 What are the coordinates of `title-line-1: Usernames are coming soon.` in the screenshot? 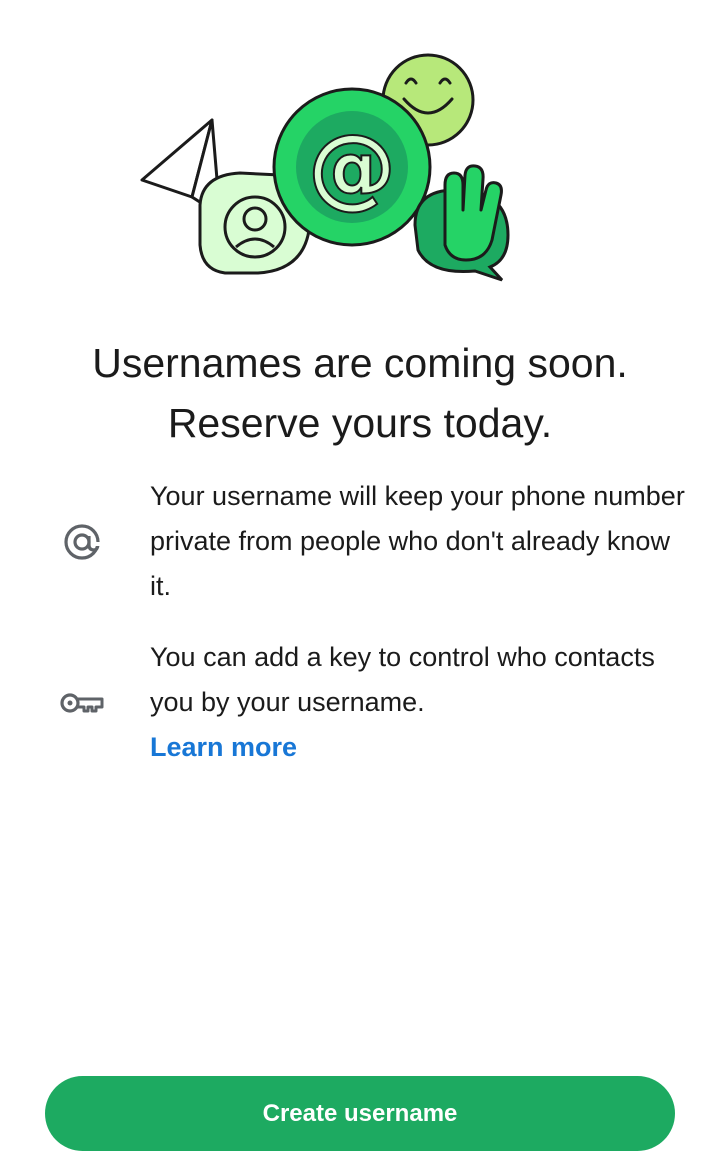 It's located at (360, 363).